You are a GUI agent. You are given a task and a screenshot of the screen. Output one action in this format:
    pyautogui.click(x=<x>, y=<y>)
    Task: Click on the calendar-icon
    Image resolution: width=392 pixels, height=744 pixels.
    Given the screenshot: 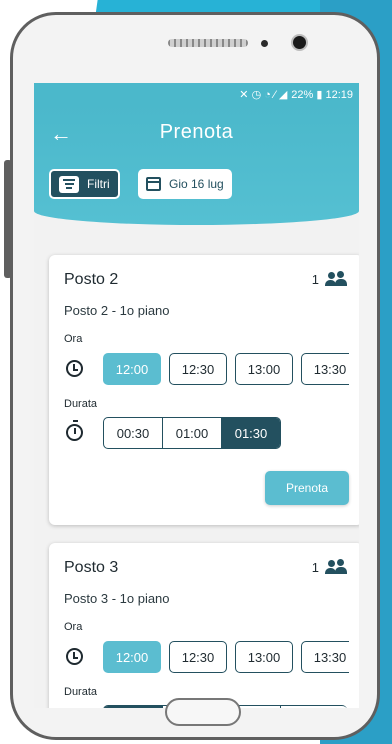 What is the action you would take?
    pyautogui.click(x=153, y=184)
    